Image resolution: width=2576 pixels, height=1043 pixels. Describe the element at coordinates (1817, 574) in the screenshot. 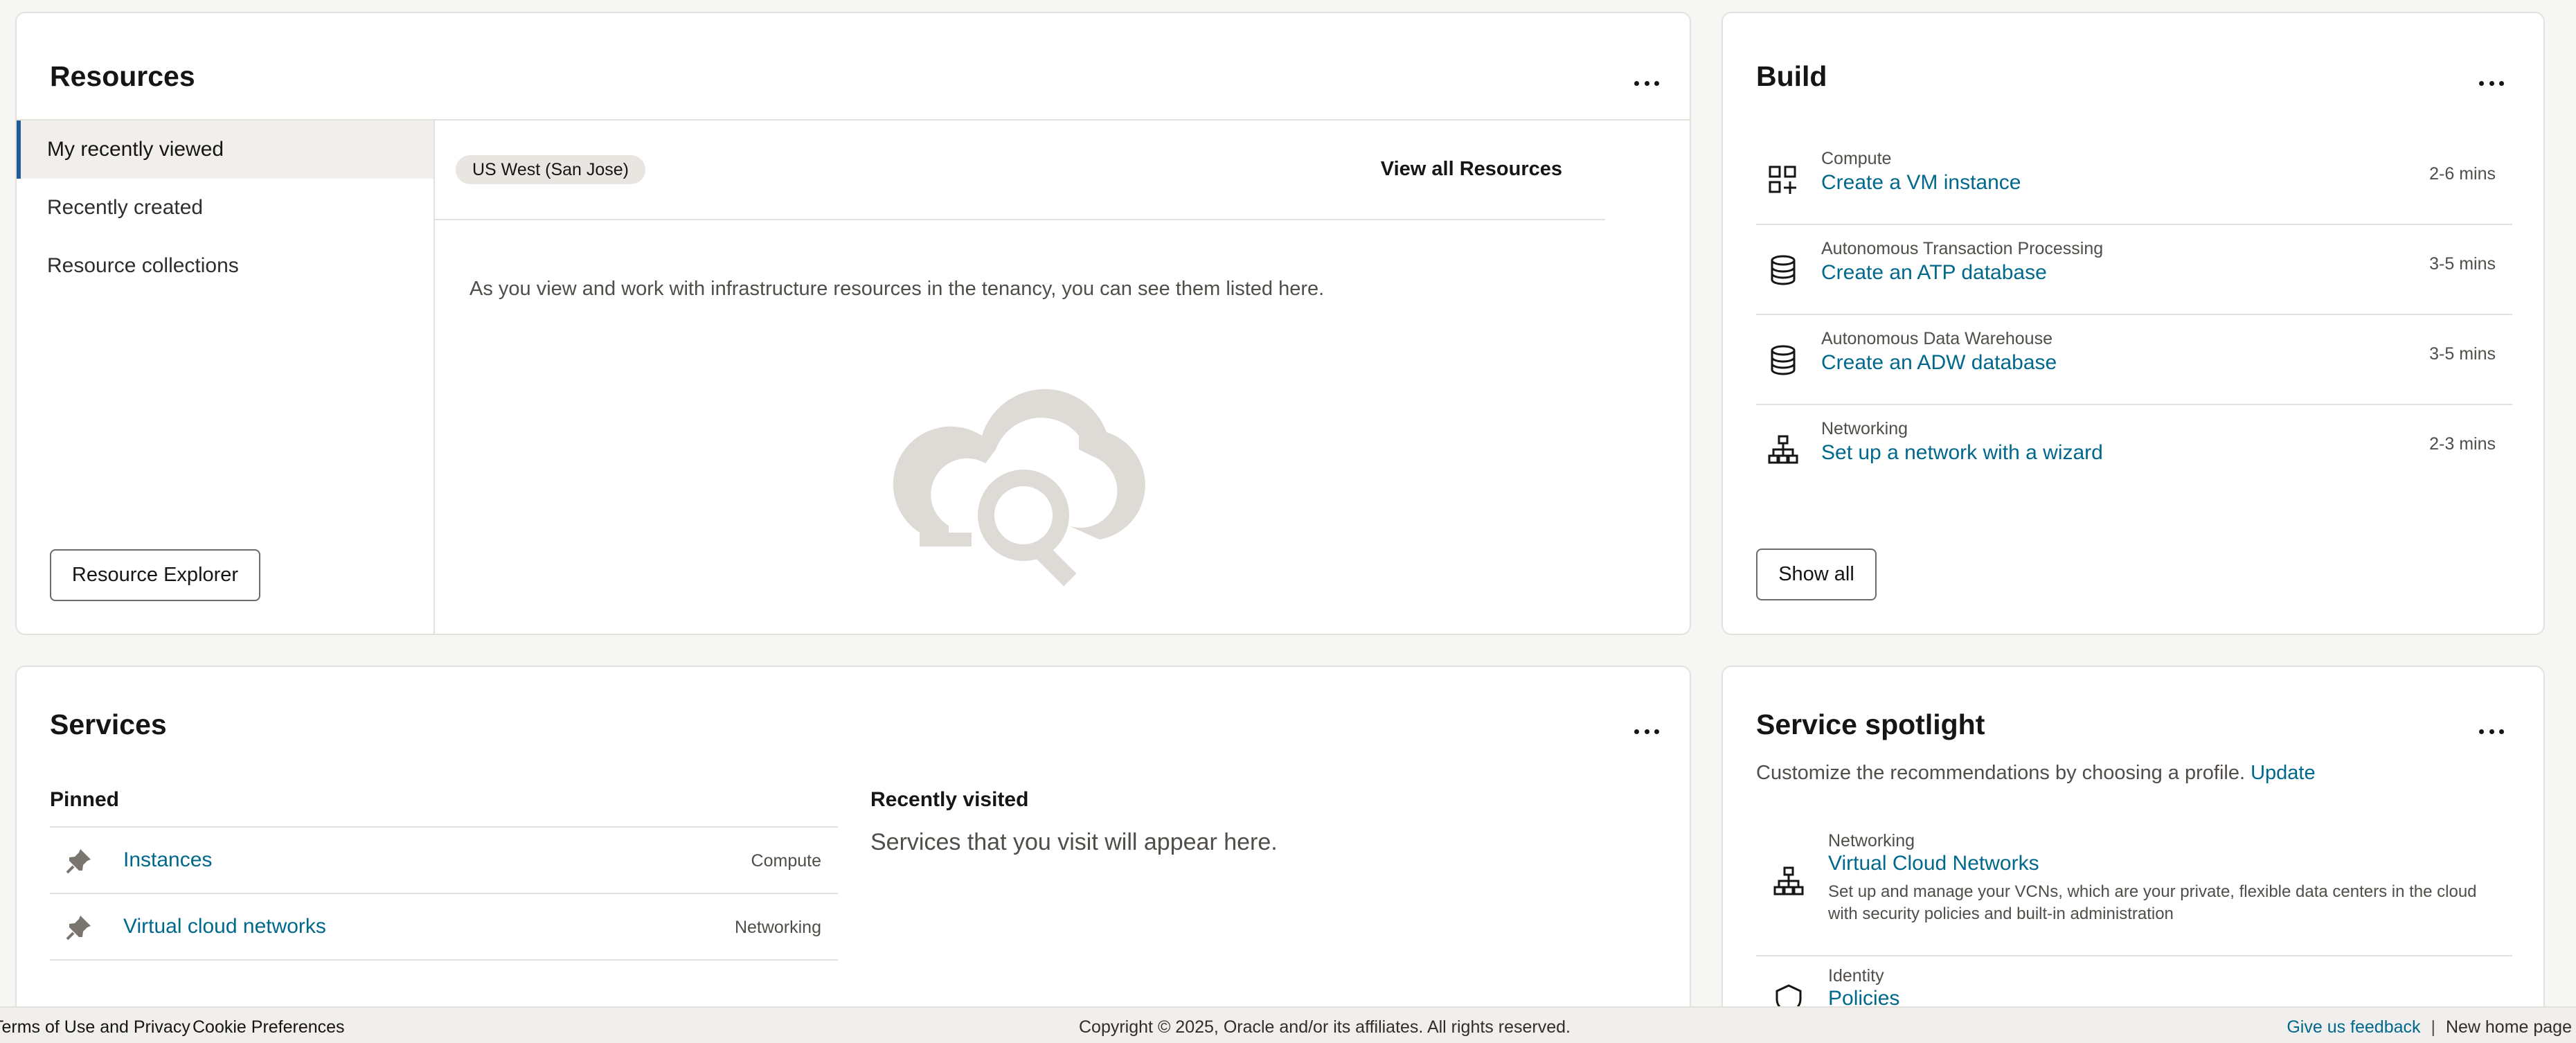

I see `show-all-button: Show all` at that location.